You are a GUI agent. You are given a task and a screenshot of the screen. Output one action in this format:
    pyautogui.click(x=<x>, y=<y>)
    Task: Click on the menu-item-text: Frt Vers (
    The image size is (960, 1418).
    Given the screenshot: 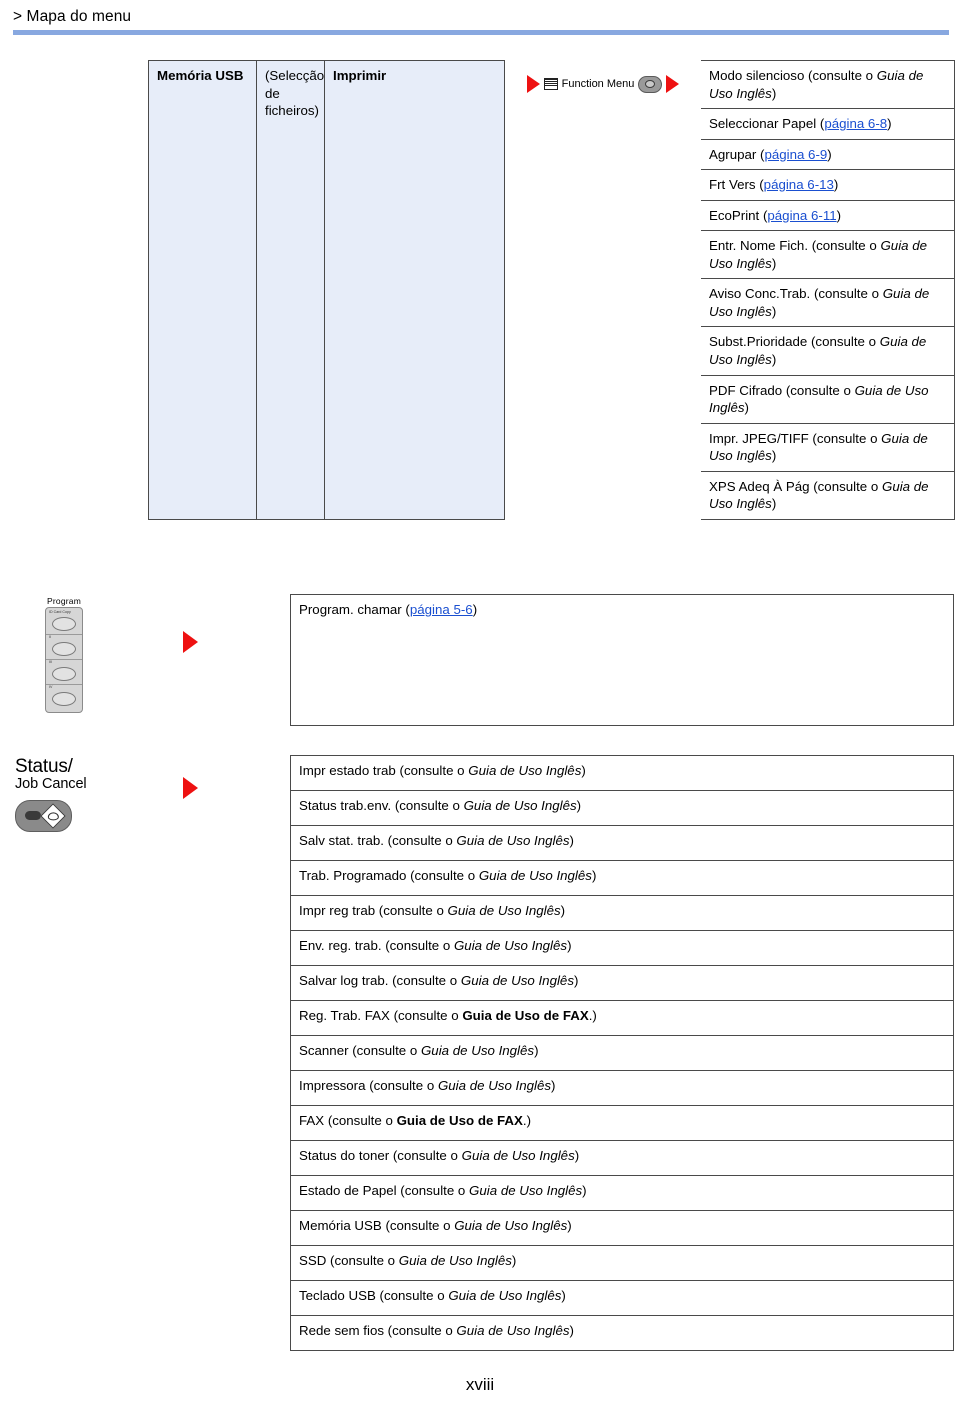 What is the action you would take?
    pyautogui.click(x=736, y=185)
    